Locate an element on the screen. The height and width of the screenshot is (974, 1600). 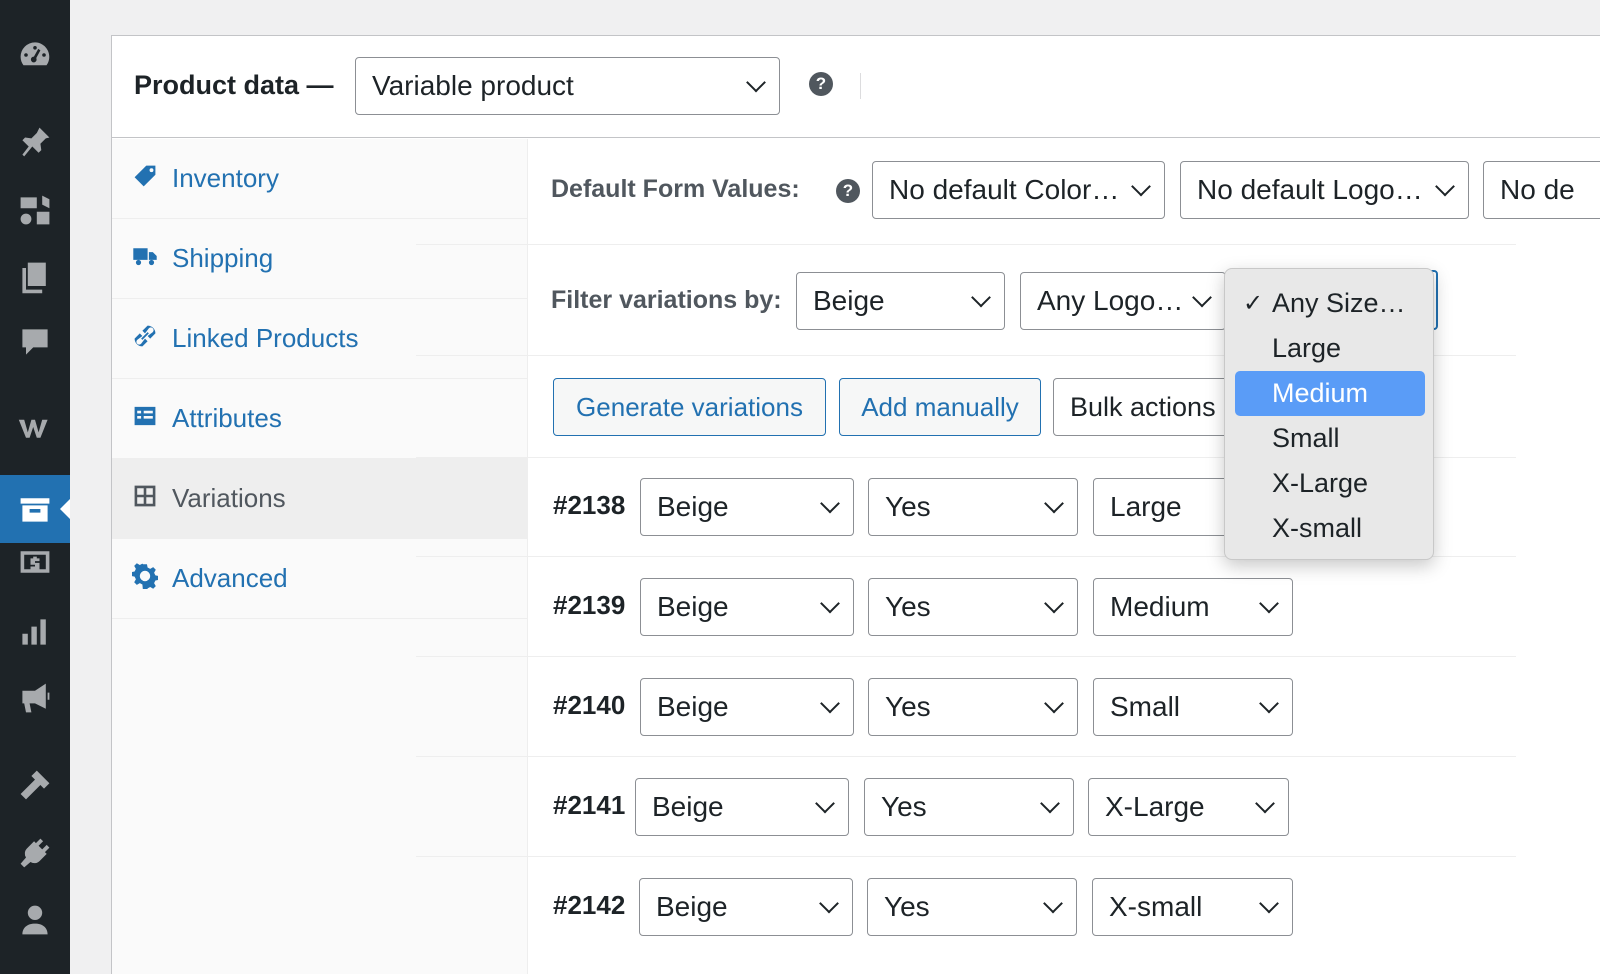
marketing-icon is located at coordinates (35, 698).